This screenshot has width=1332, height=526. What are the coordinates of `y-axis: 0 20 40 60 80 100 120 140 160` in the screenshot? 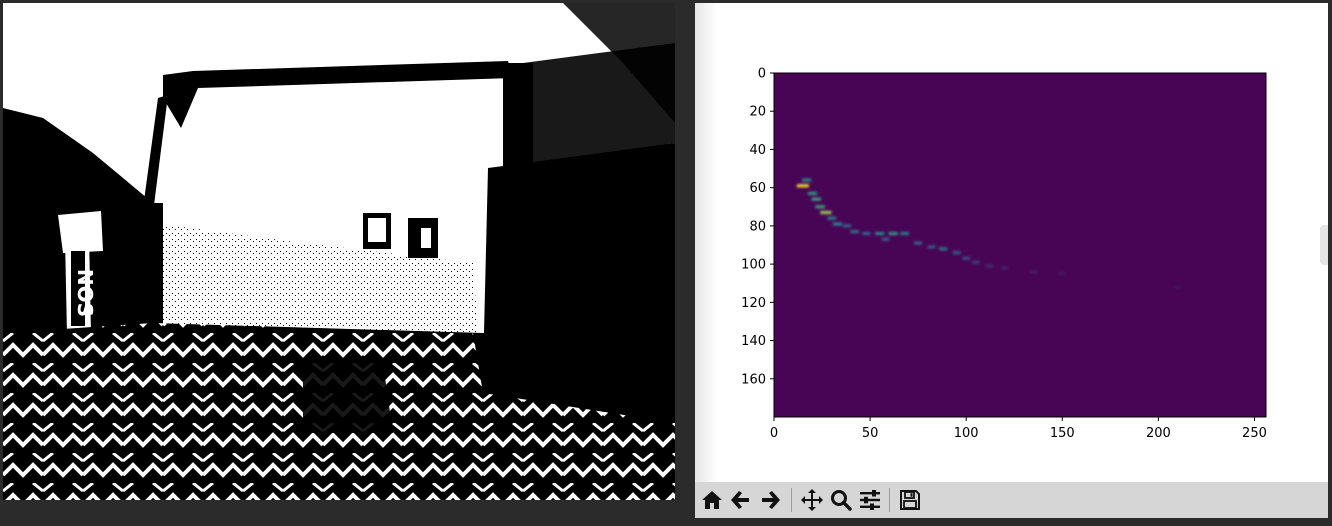 It's located at (757, 227).